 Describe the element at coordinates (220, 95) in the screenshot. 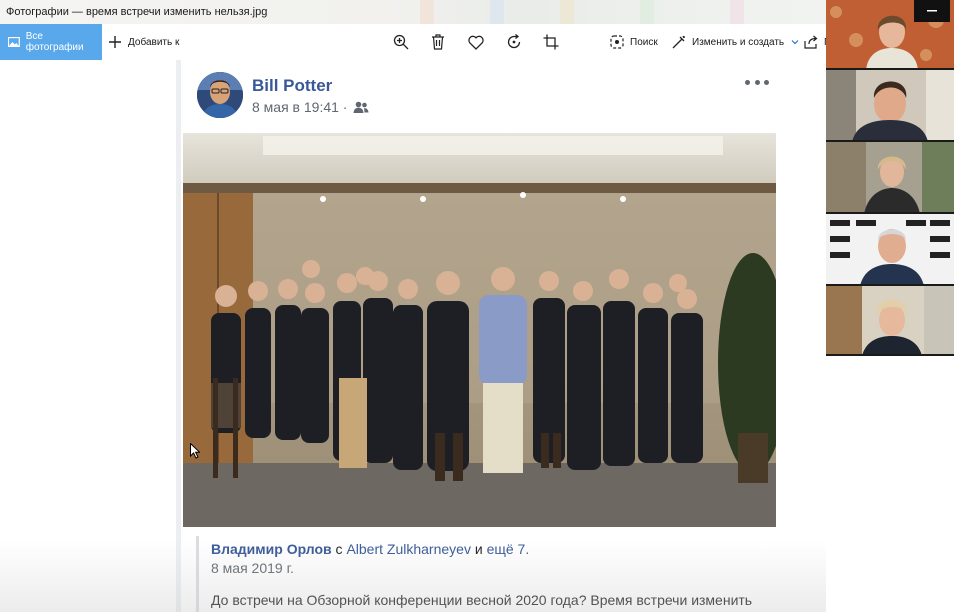

I see `avatar` at that location.